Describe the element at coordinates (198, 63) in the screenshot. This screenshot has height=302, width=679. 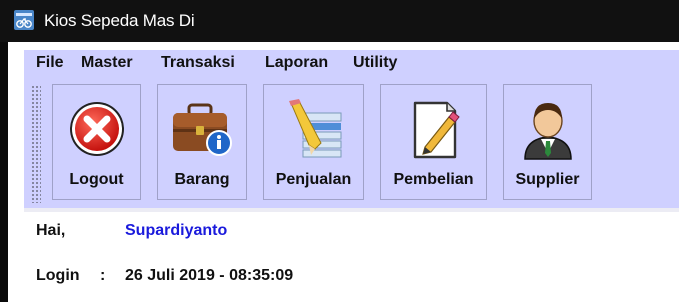
I see `menu-transaksi: Transaksi` at that location.